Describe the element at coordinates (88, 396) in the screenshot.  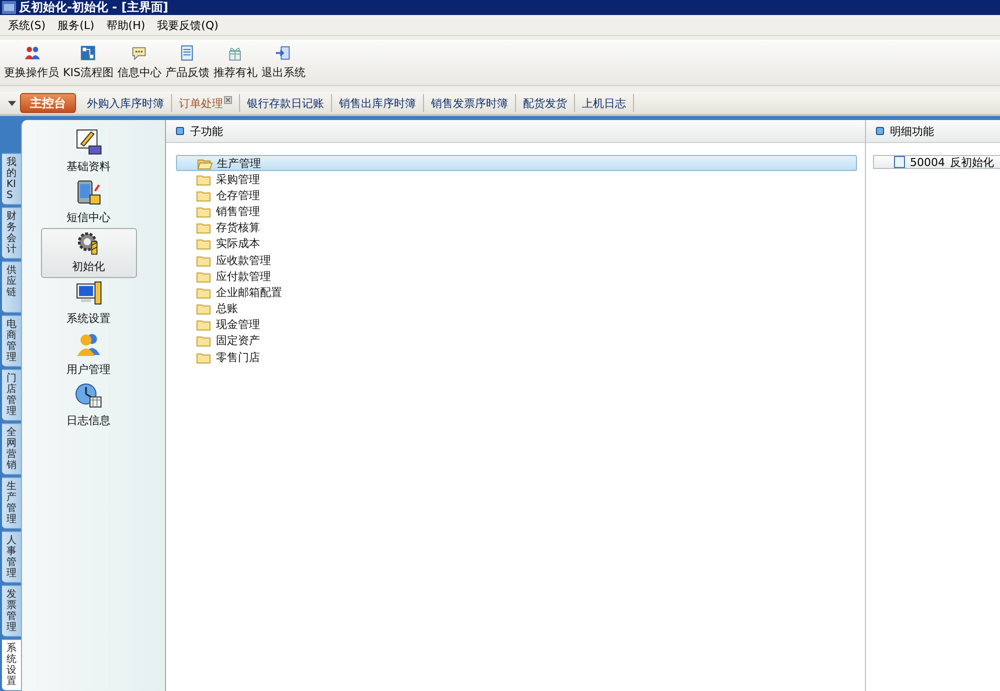
I see `clock-icon` at that location.